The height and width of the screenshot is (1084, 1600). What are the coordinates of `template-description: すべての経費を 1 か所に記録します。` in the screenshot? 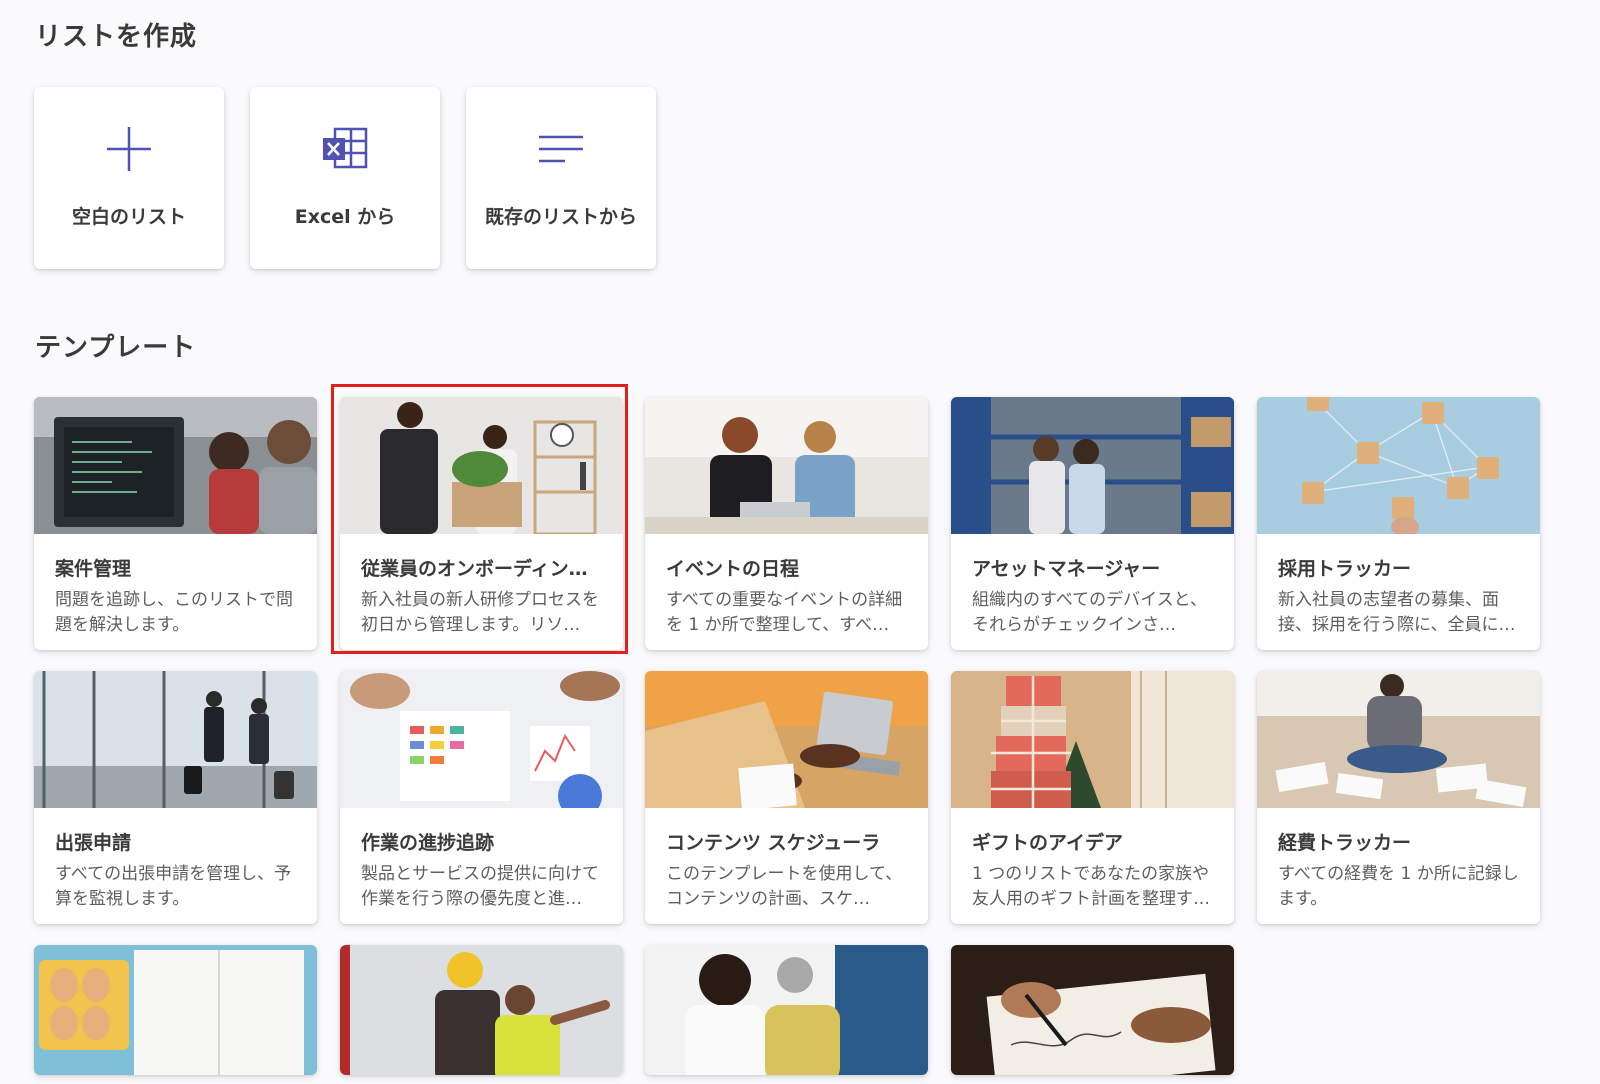 It's located at (1398, 886).